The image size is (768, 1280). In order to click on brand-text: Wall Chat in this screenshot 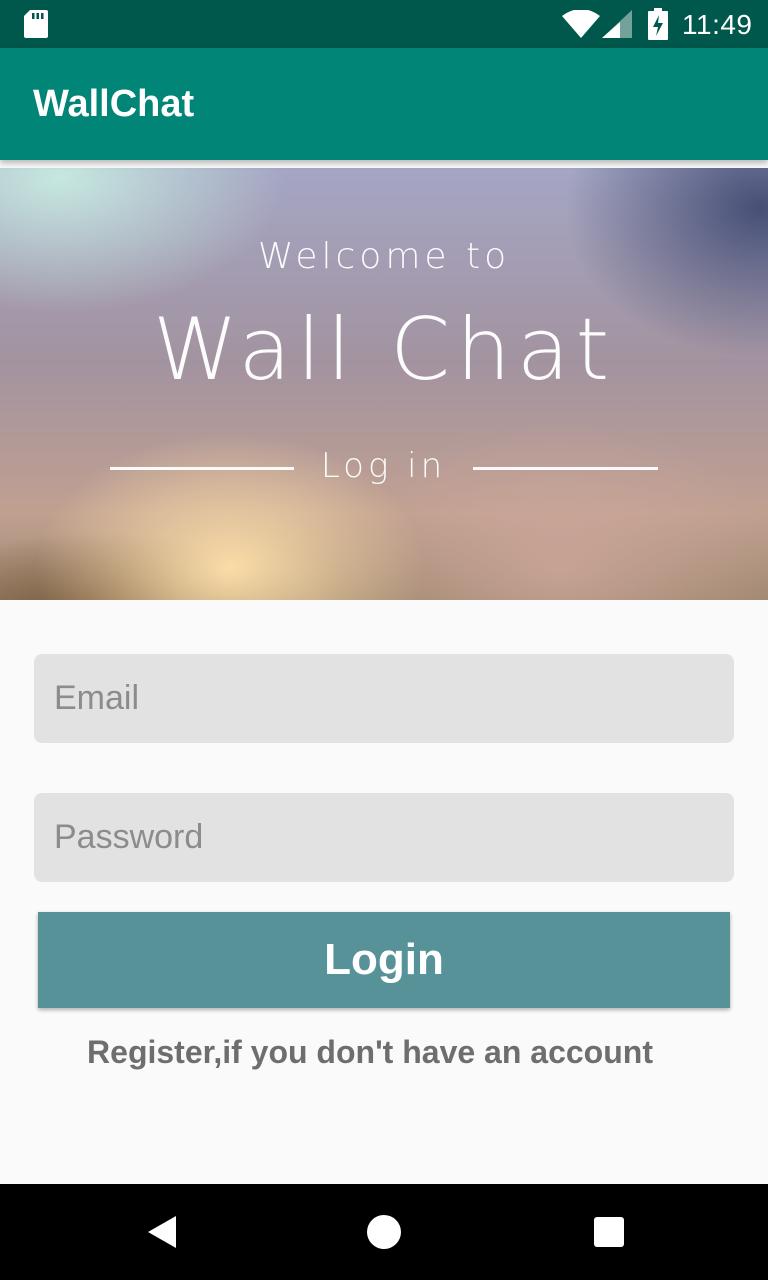, I will do `click(384, 350)`.